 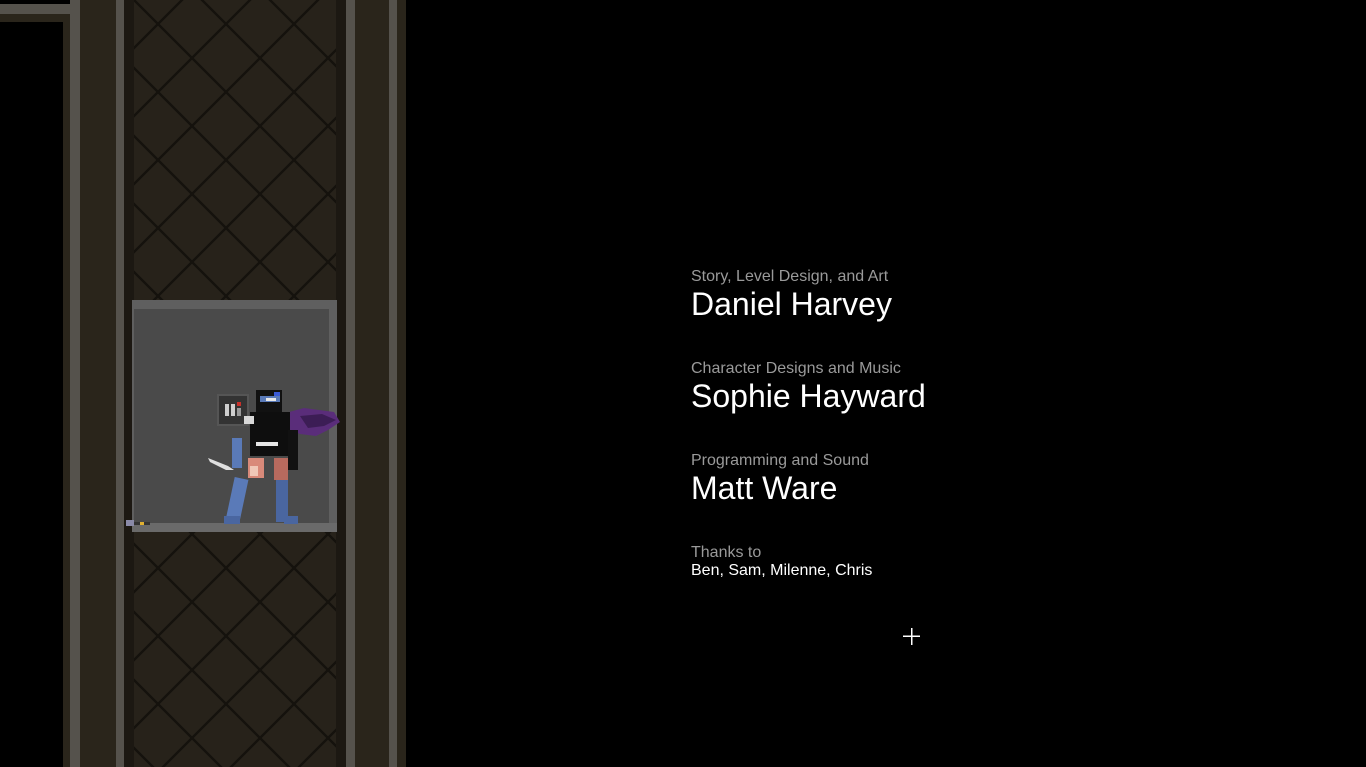 What do you see at coordinates (98, 383) in the screenshot?
I see `left-wall` at bounding box center [98, 383].